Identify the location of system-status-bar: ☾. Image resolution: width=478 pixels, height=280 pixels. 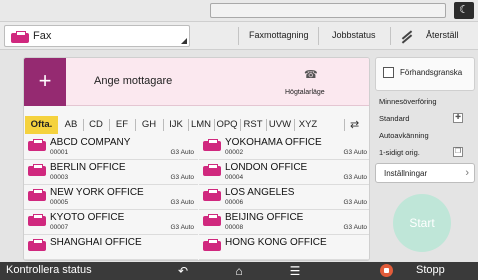
(239, 11).